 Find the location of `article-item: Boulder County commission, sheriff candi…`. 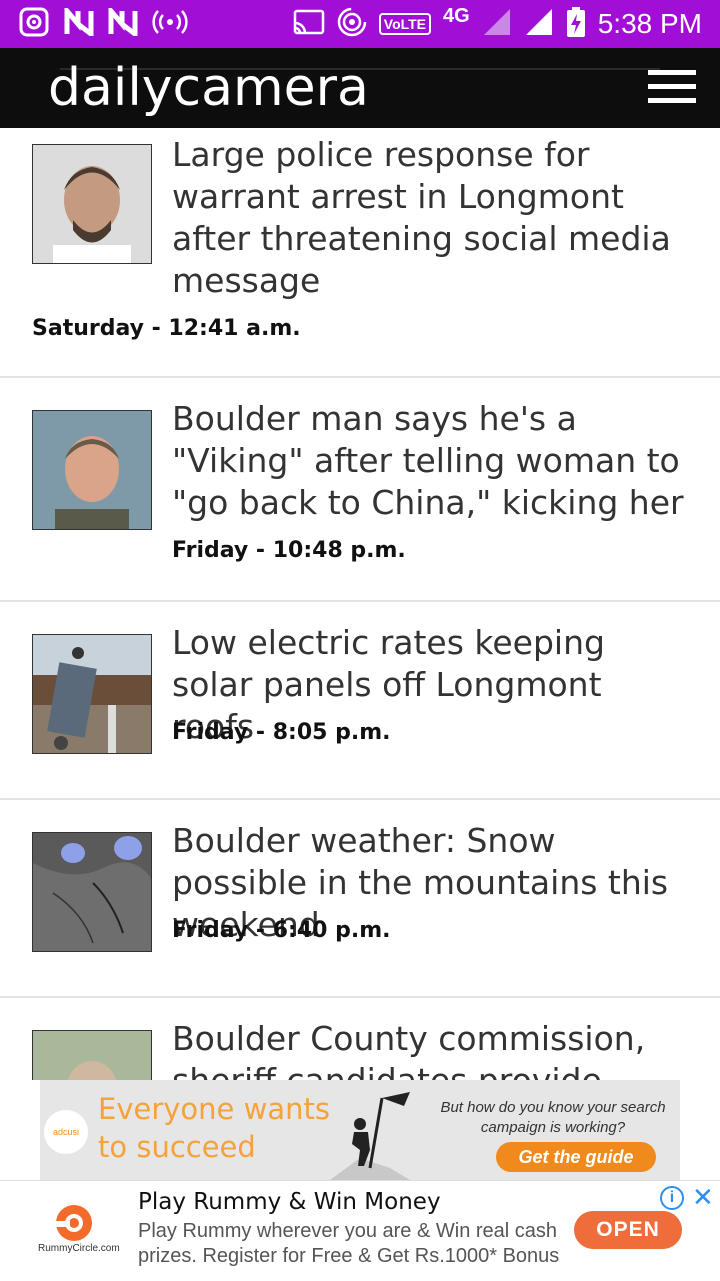

article-item: Boulder County commission, sheriff candi… is located at coordinates (360, 1039).